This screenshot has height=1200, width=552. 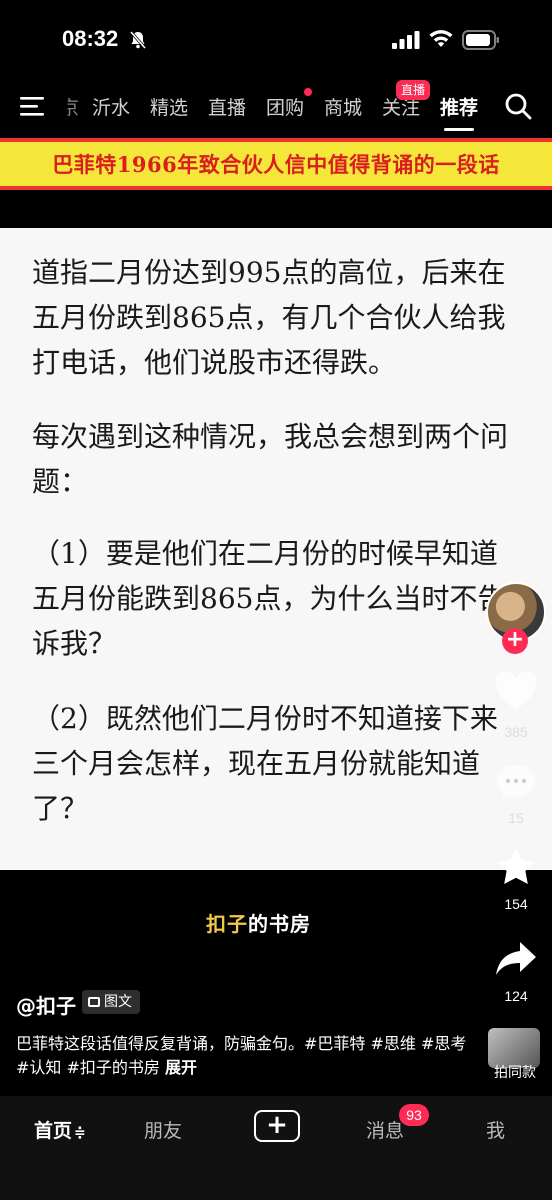 What do you see at coordinates (495, 1129) in the screenshot?
I see `nav-me: 我` at bounding box center [495, 1129].